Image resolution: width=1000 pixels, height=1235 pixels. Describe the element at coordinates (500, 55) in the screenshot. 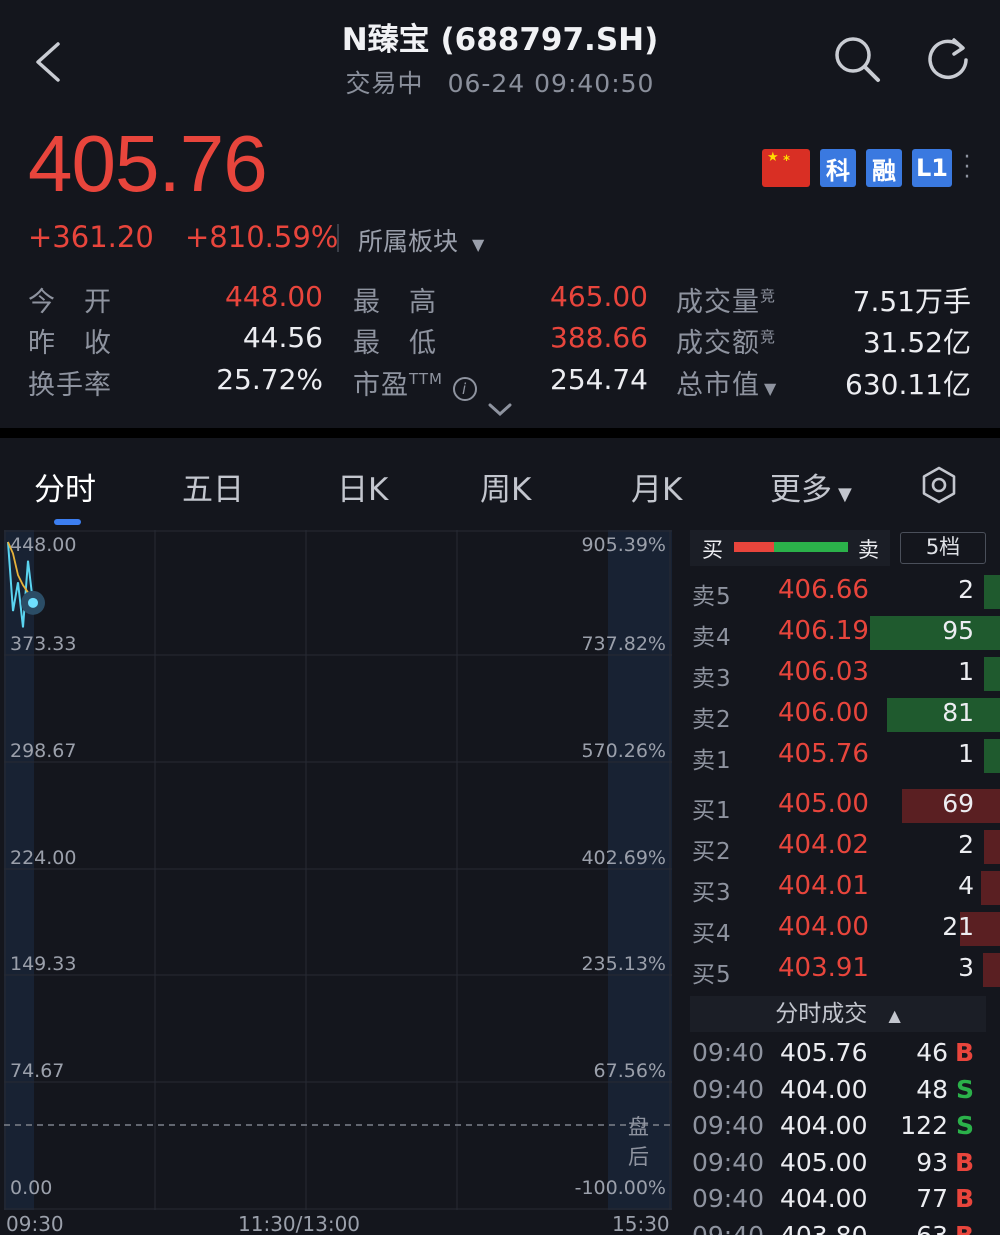

I see `top-bar: N臻宝 (688797.SH) 交易中 06-24 09:40:50` at that location.